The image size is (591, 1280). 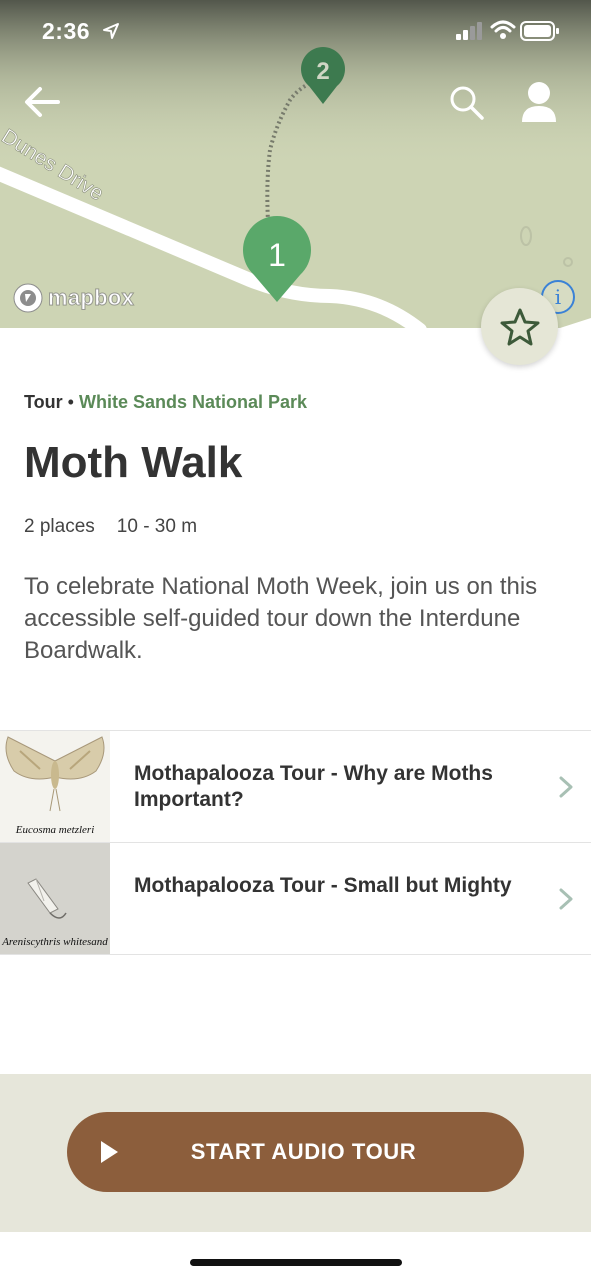 What do you see at coordinates (296, 1262) in the screenshot?
I see `home-indicator` at bounding box center [296, 1262].